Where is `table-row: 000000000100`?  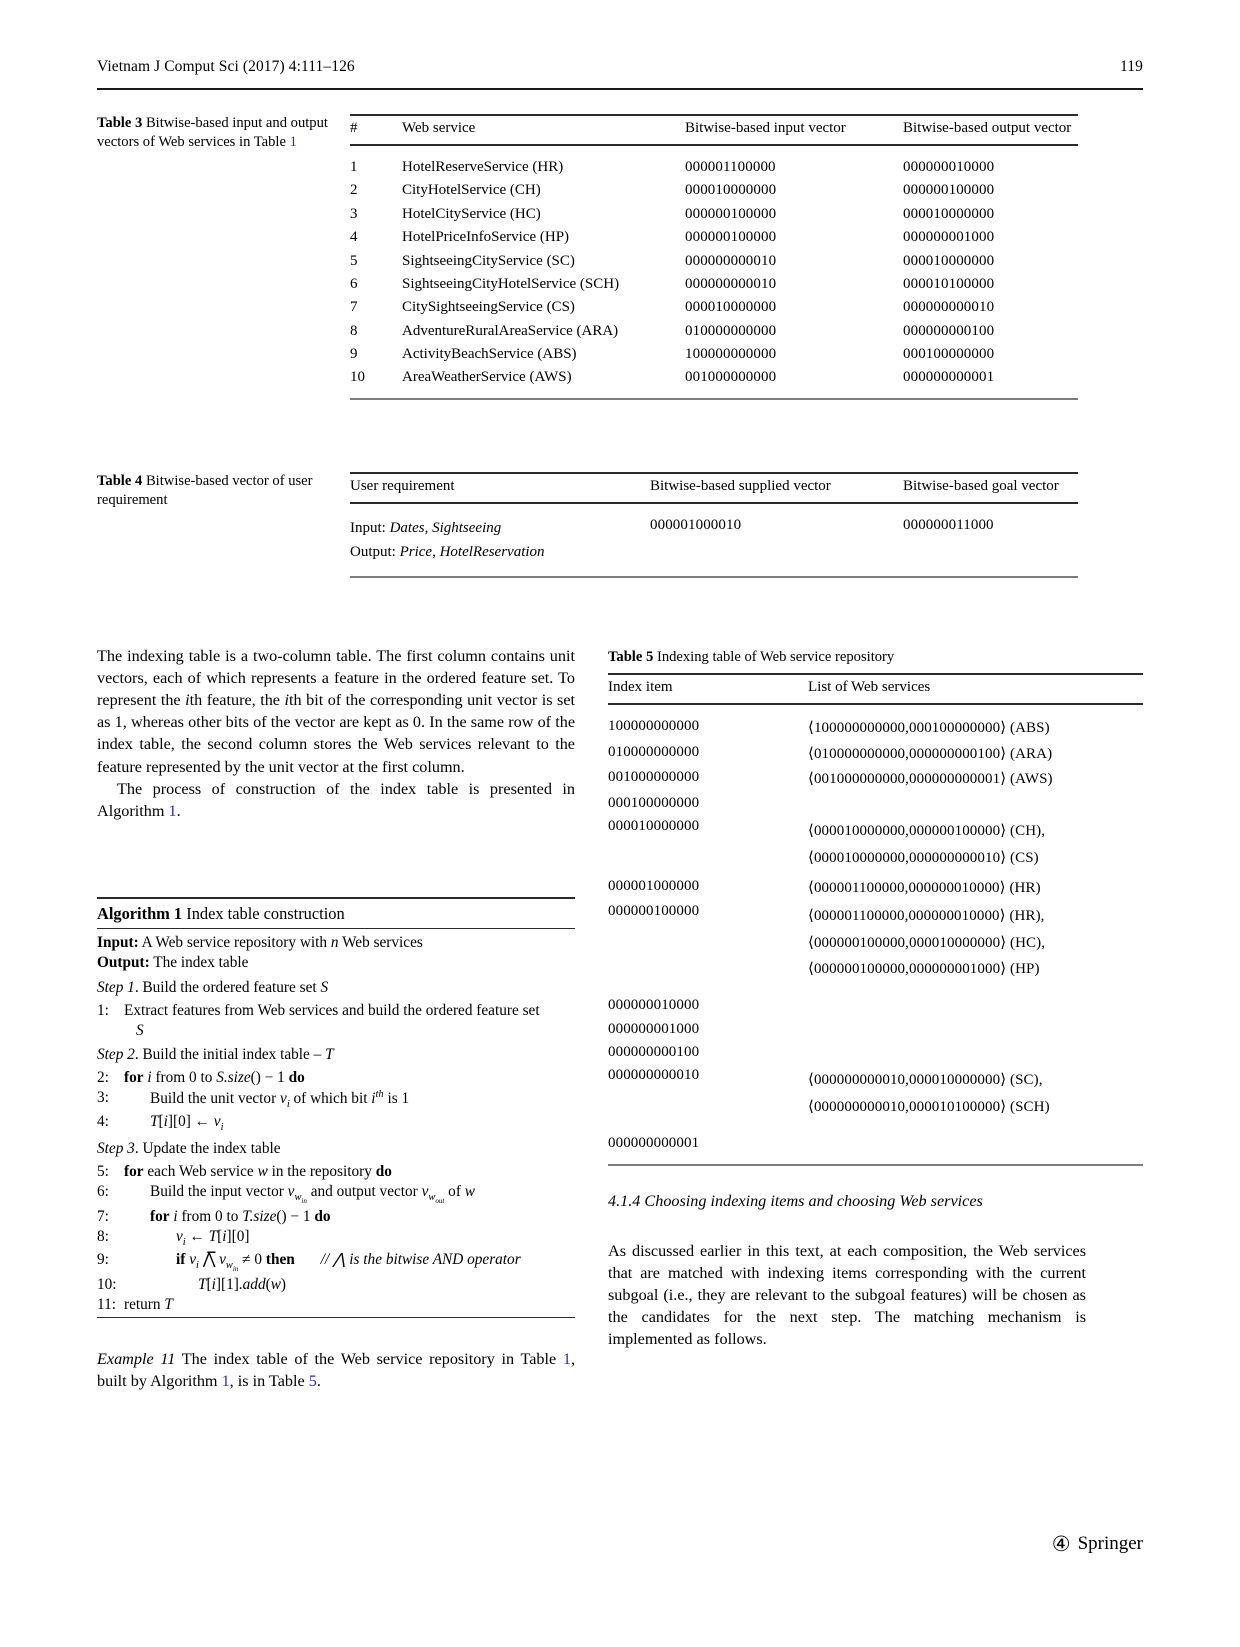 table-row: 000000000100 is located at coordinates (875, 1052).